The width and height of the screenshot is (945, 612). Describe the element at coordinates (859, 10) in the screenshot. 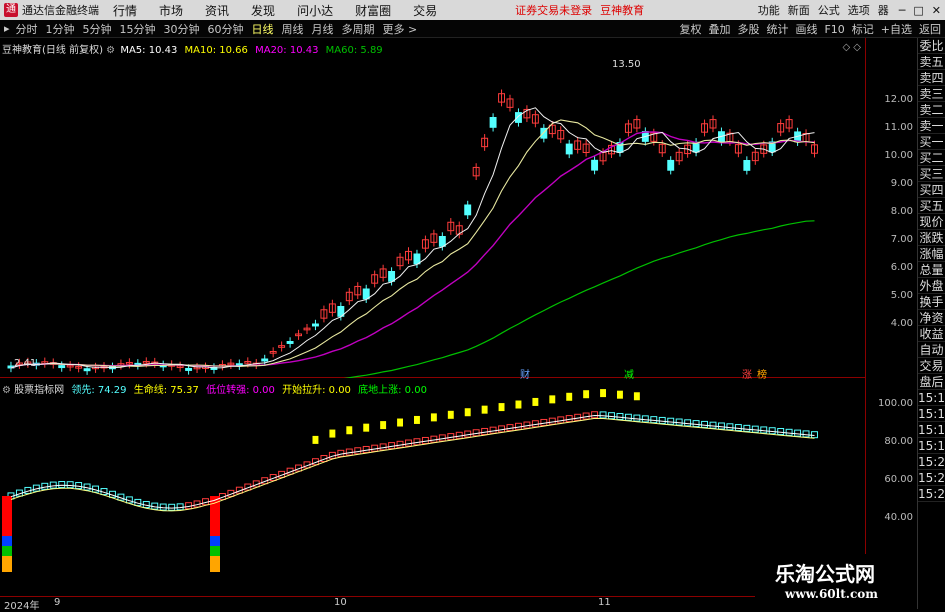

I see `menu-options: 选项` at that location.